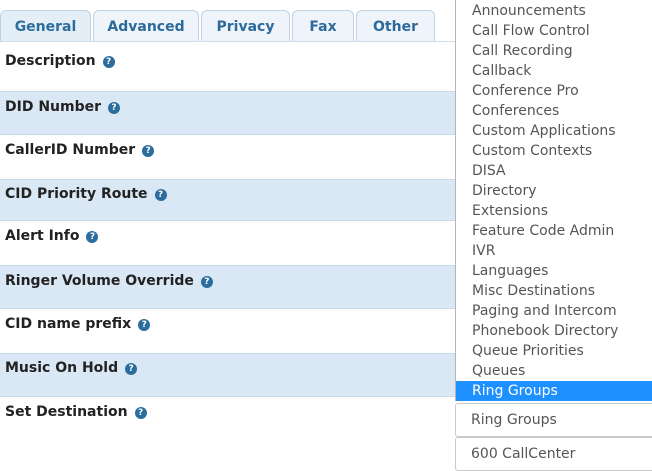  Describe the element at coordinates (230, 41) in the screenshot. I see `tab-divider` at that location.